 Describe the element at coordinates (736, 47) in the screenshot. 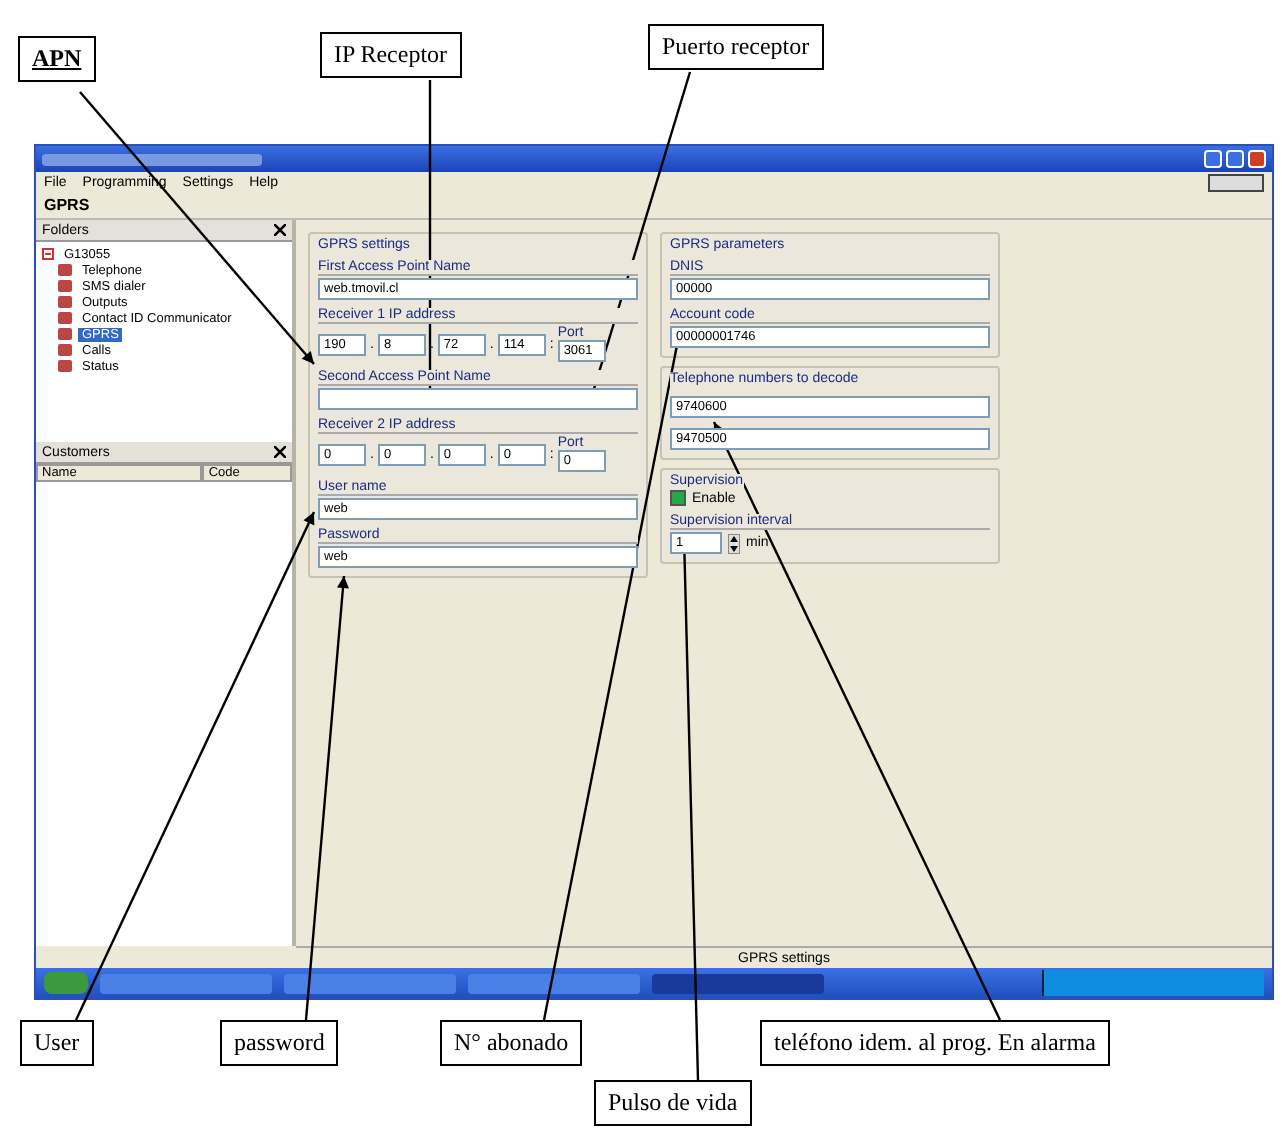

I see `callout-label: Puerto receptor` at that location.